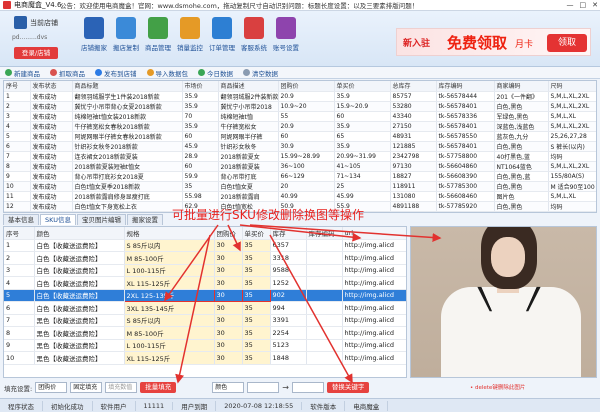  Describe the element at coordinates (200, 196) in the screenshot. I see `product-table-cell: 55.98` at that location.